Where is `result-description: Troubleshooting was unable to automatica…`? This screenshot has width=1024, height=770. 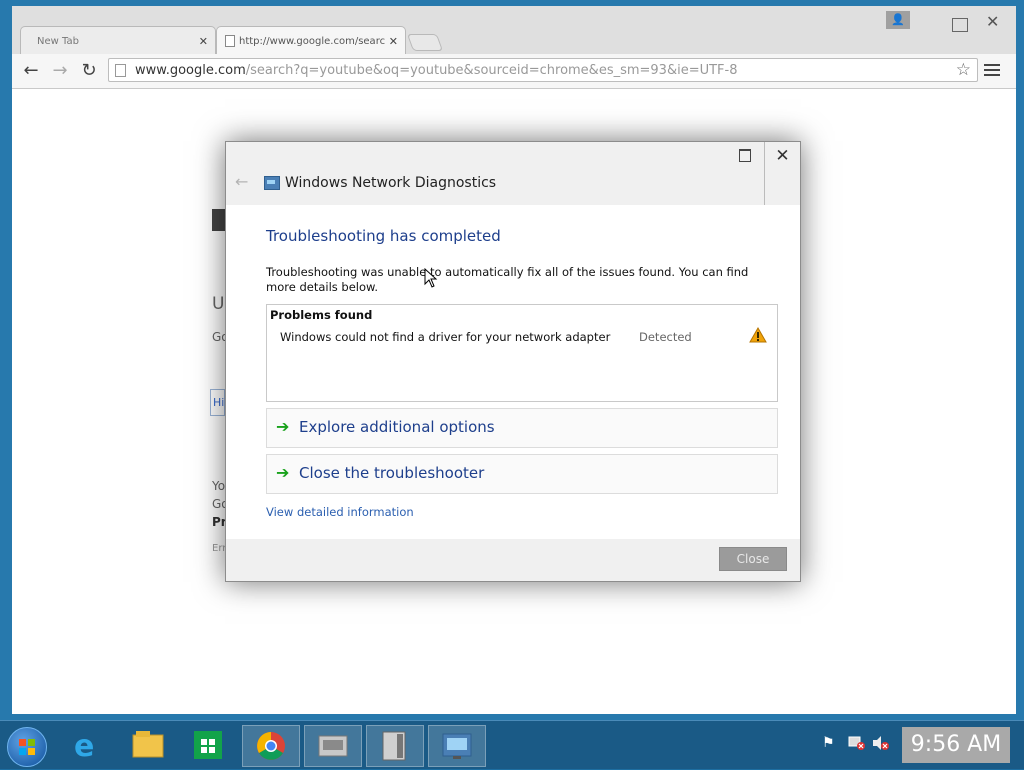 result-description: Troubleshooting was unable to automatica… is located at coordinates (507, 279).